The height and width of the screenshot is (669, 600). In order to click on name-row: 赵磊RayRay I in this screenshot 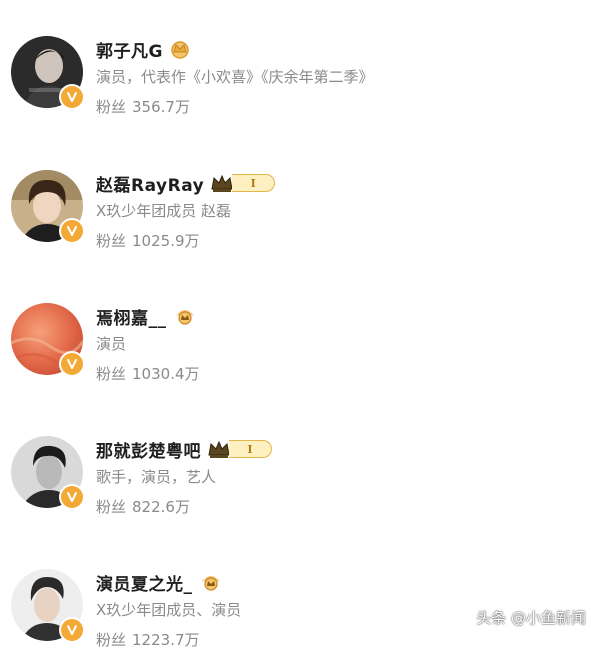, I will do `click(186, 183)`.